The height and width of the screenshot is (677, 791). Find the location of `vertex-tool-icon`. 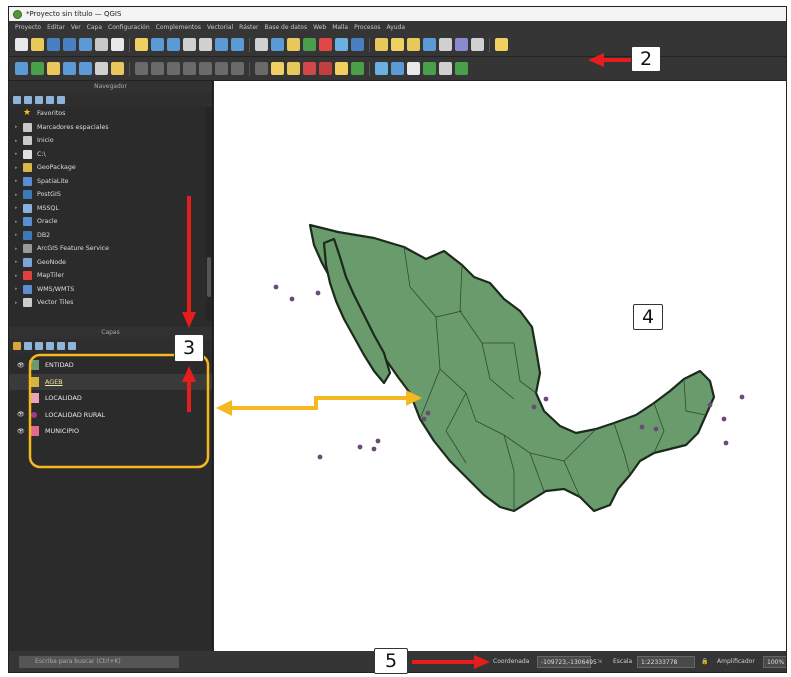

vertex-tool-icon is located at coordinates (205, 68).